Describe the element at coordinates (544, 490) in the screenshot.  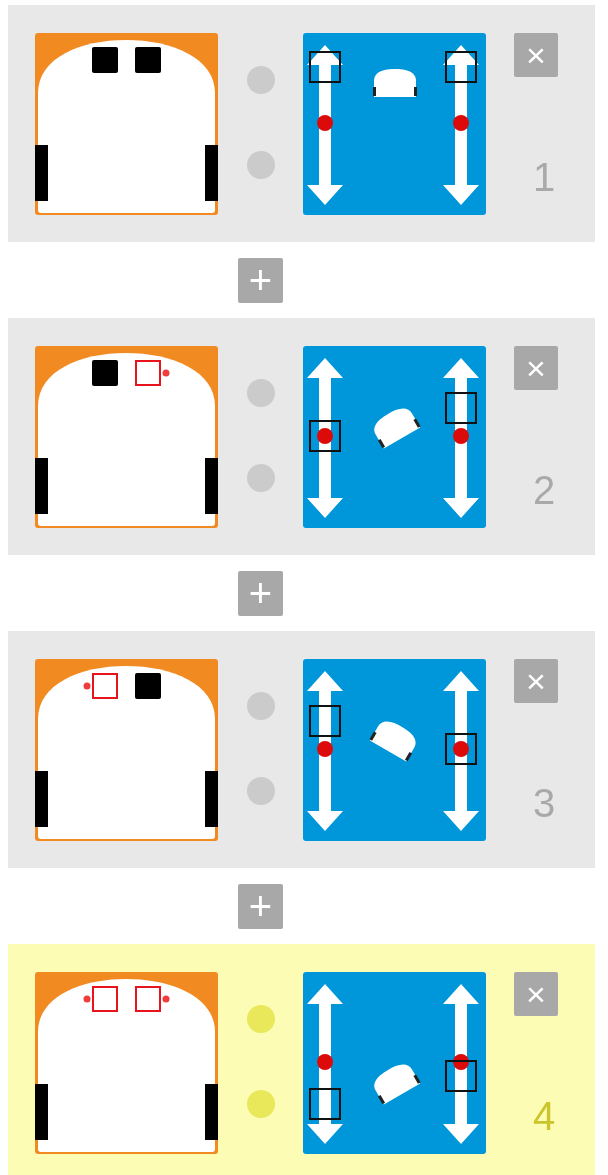
I see `rule-number: 2` at that location.